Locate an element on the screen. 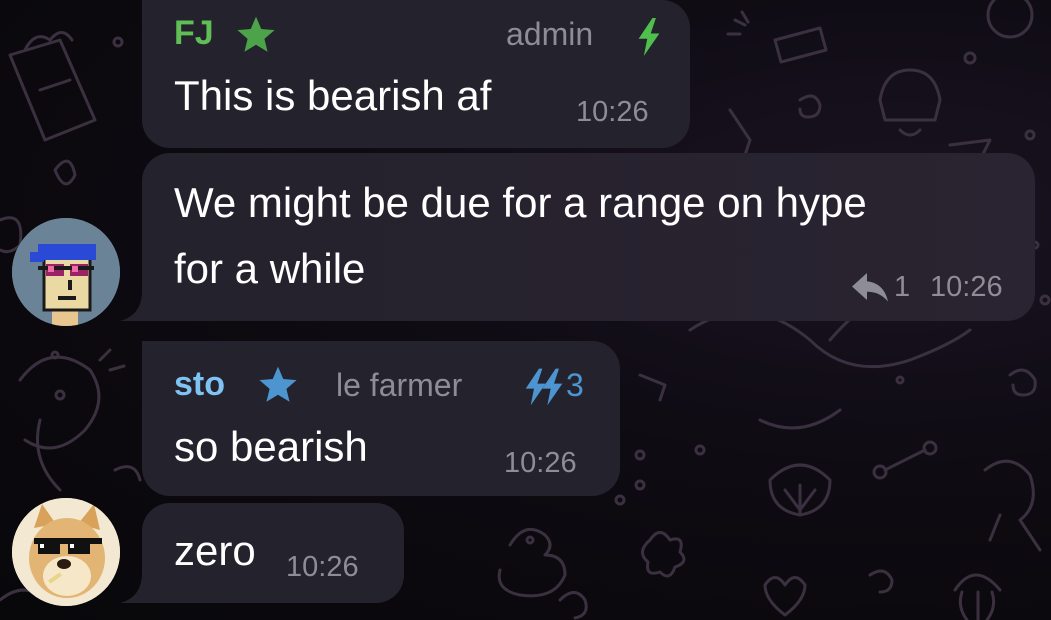  sender-name: FJ is located at coordinates (194, 33).